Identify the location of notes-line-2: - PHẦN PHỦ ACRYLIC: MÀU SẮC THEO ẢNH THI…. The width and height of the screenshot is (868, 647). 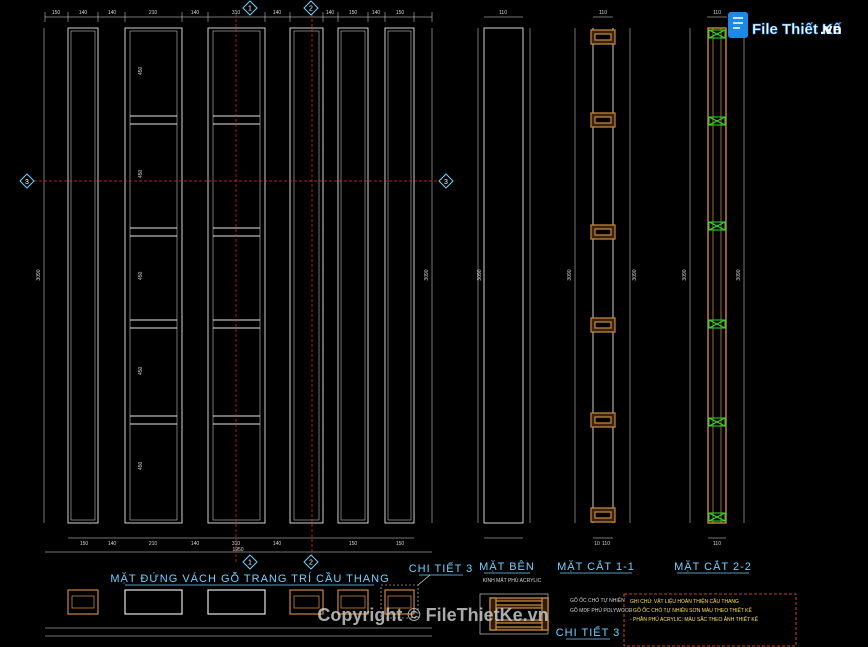
(694, 619).